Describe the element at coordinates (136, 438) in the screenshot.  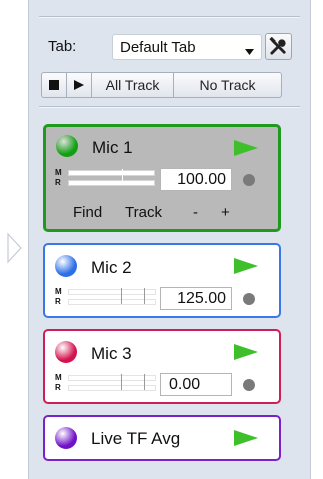
I see `track-name: Live TF Avg` at that location.